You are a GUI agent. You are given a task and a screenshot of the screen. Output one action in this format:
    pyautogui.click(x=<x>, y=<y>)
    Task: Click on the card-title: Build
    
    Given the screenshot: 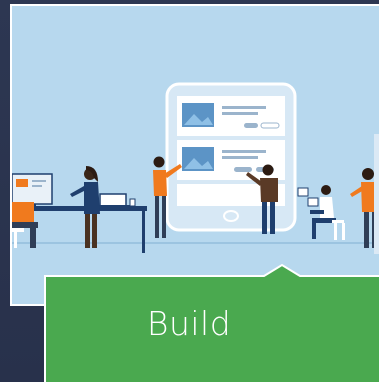 What is the action you would take?
    pyautogui.click(x=189, y=323)
    